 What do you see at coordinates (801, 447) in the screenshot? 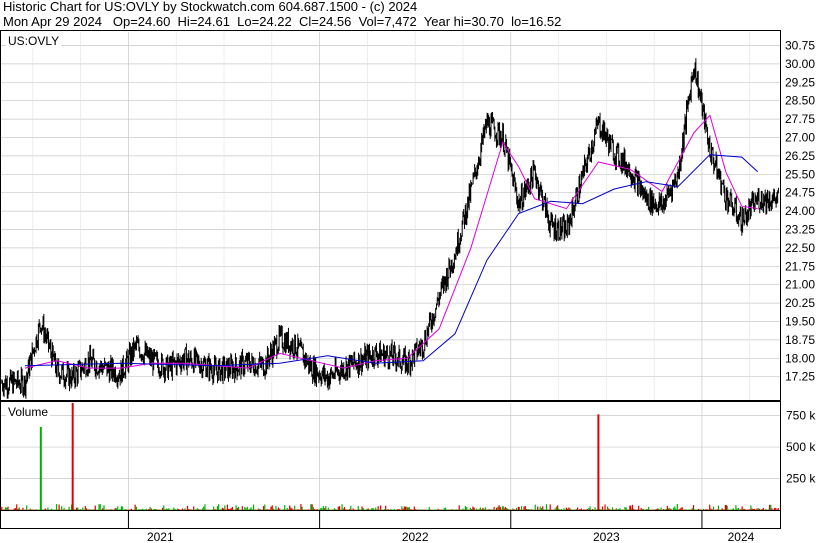
I see `volume-tick-label: 500 k` at bounding box center [801, 447].